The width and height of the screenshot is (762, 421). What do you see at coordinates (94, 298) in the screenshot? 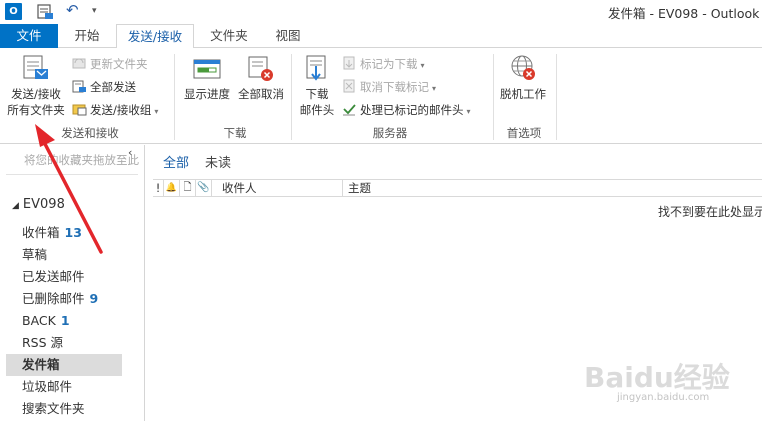
I see `unread-count: 9` at bounding box center [94, 298].